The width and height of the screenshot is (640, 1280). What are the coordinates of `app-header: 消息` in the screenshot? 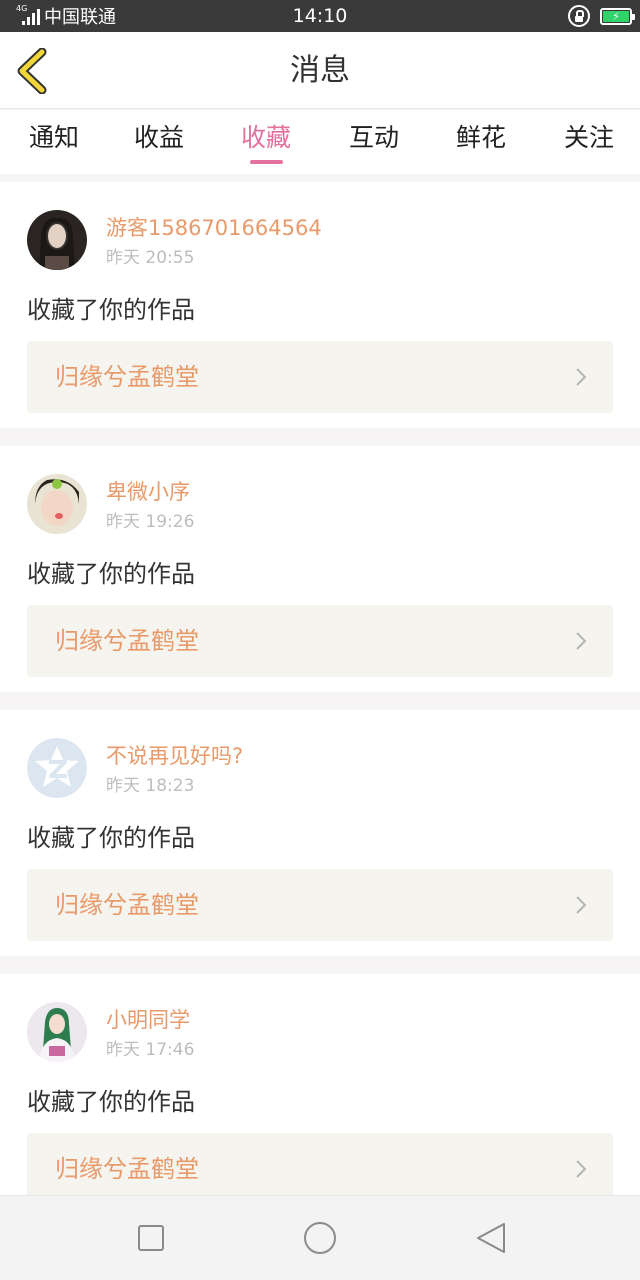 It's located at (320, 70).